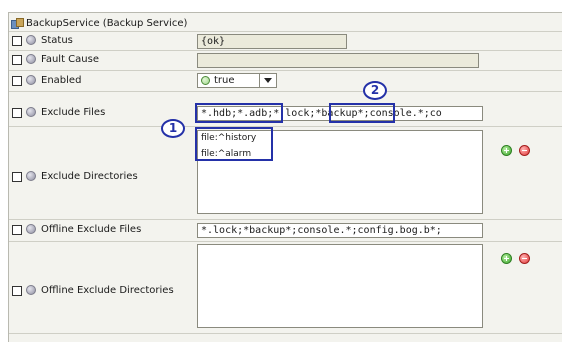 The image size is (562, 342). What do you see at coordinates (17, 23) in the screenshot?
I see `backup-service-icon` at bounding box center [17, 23].